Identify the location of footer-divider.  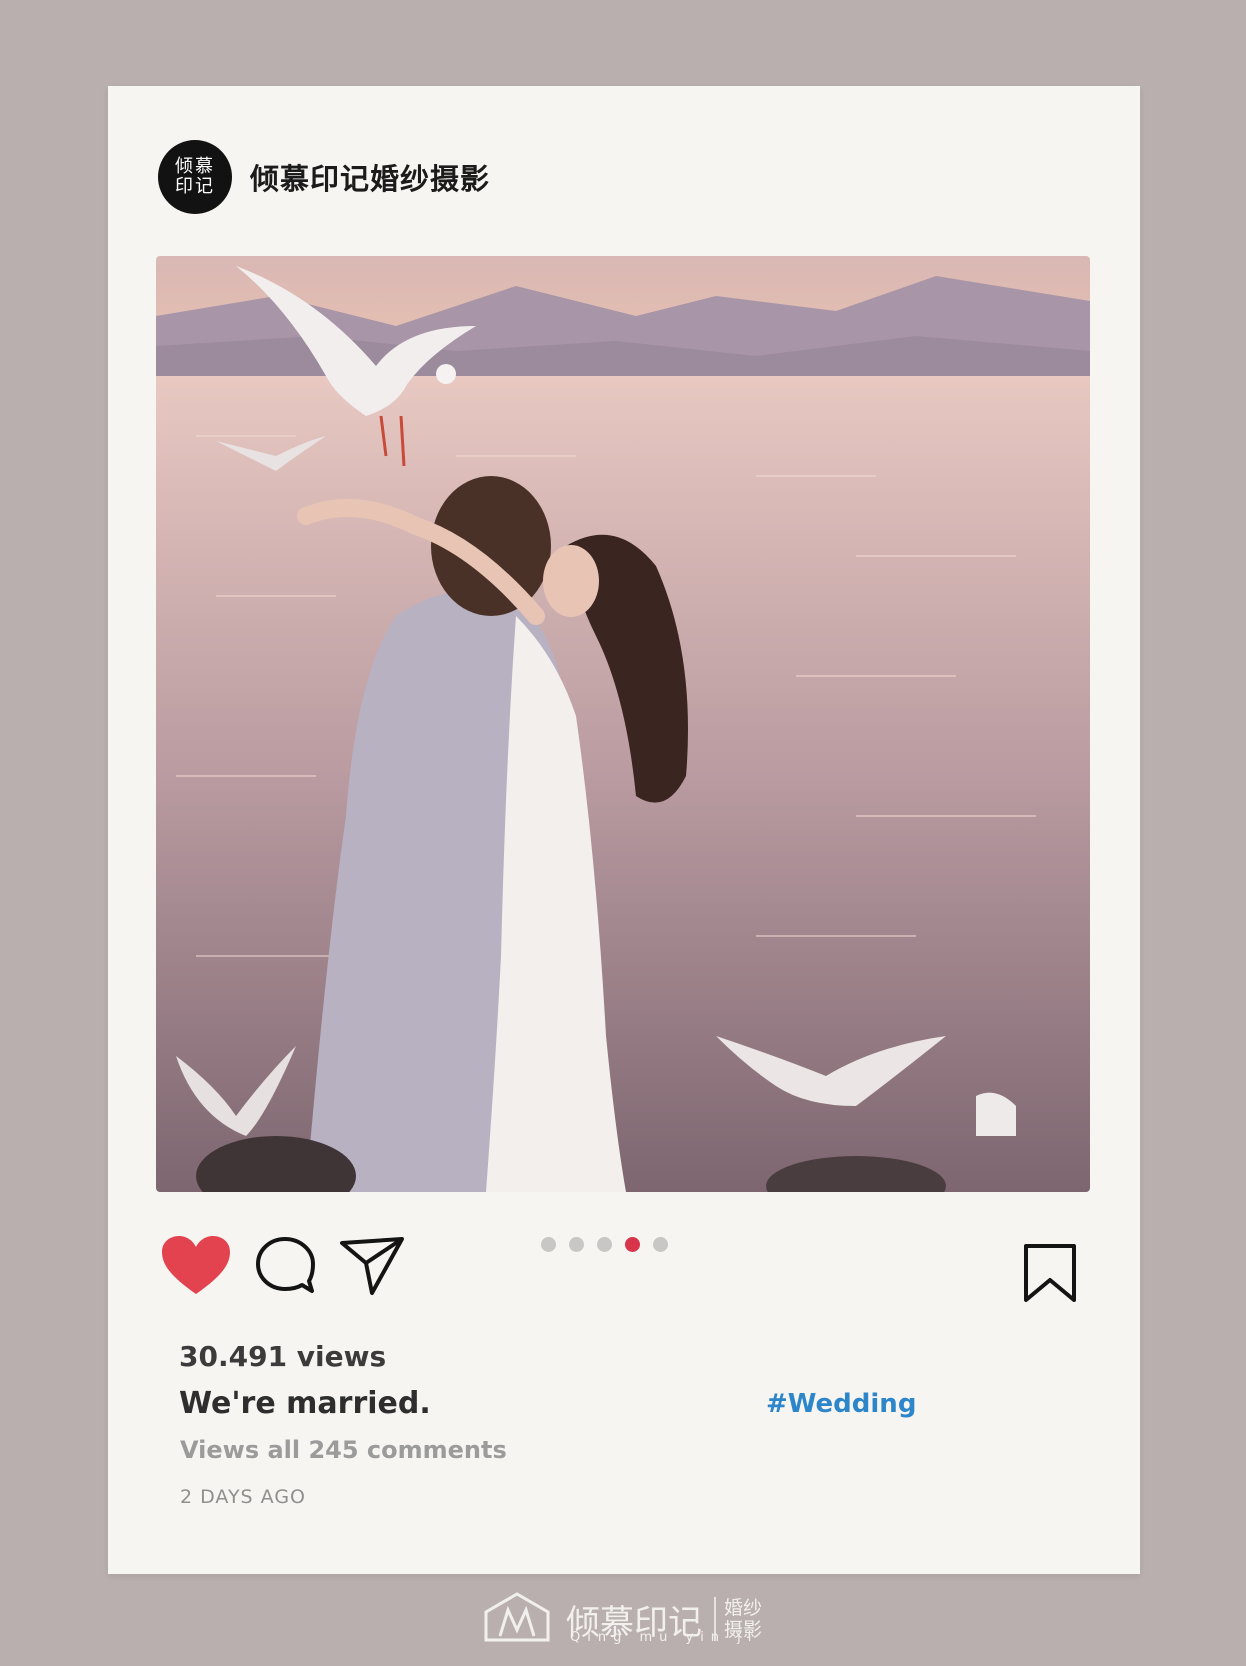
(715, 1619).